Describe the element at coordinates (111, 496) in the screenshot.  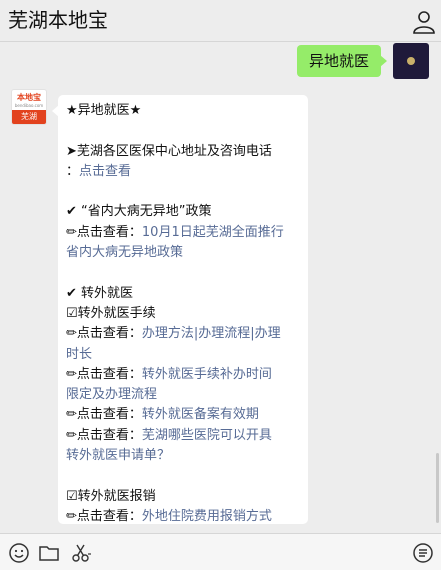
I see `message-line-text: ☑转外就医报销` at that location.